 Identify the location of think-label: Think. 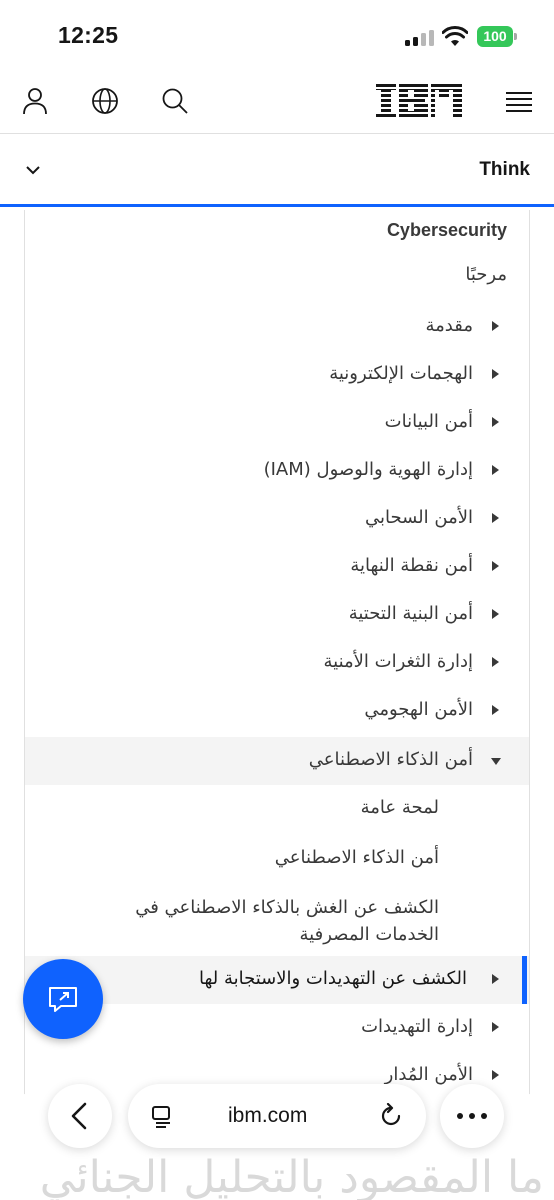
(504, 169).